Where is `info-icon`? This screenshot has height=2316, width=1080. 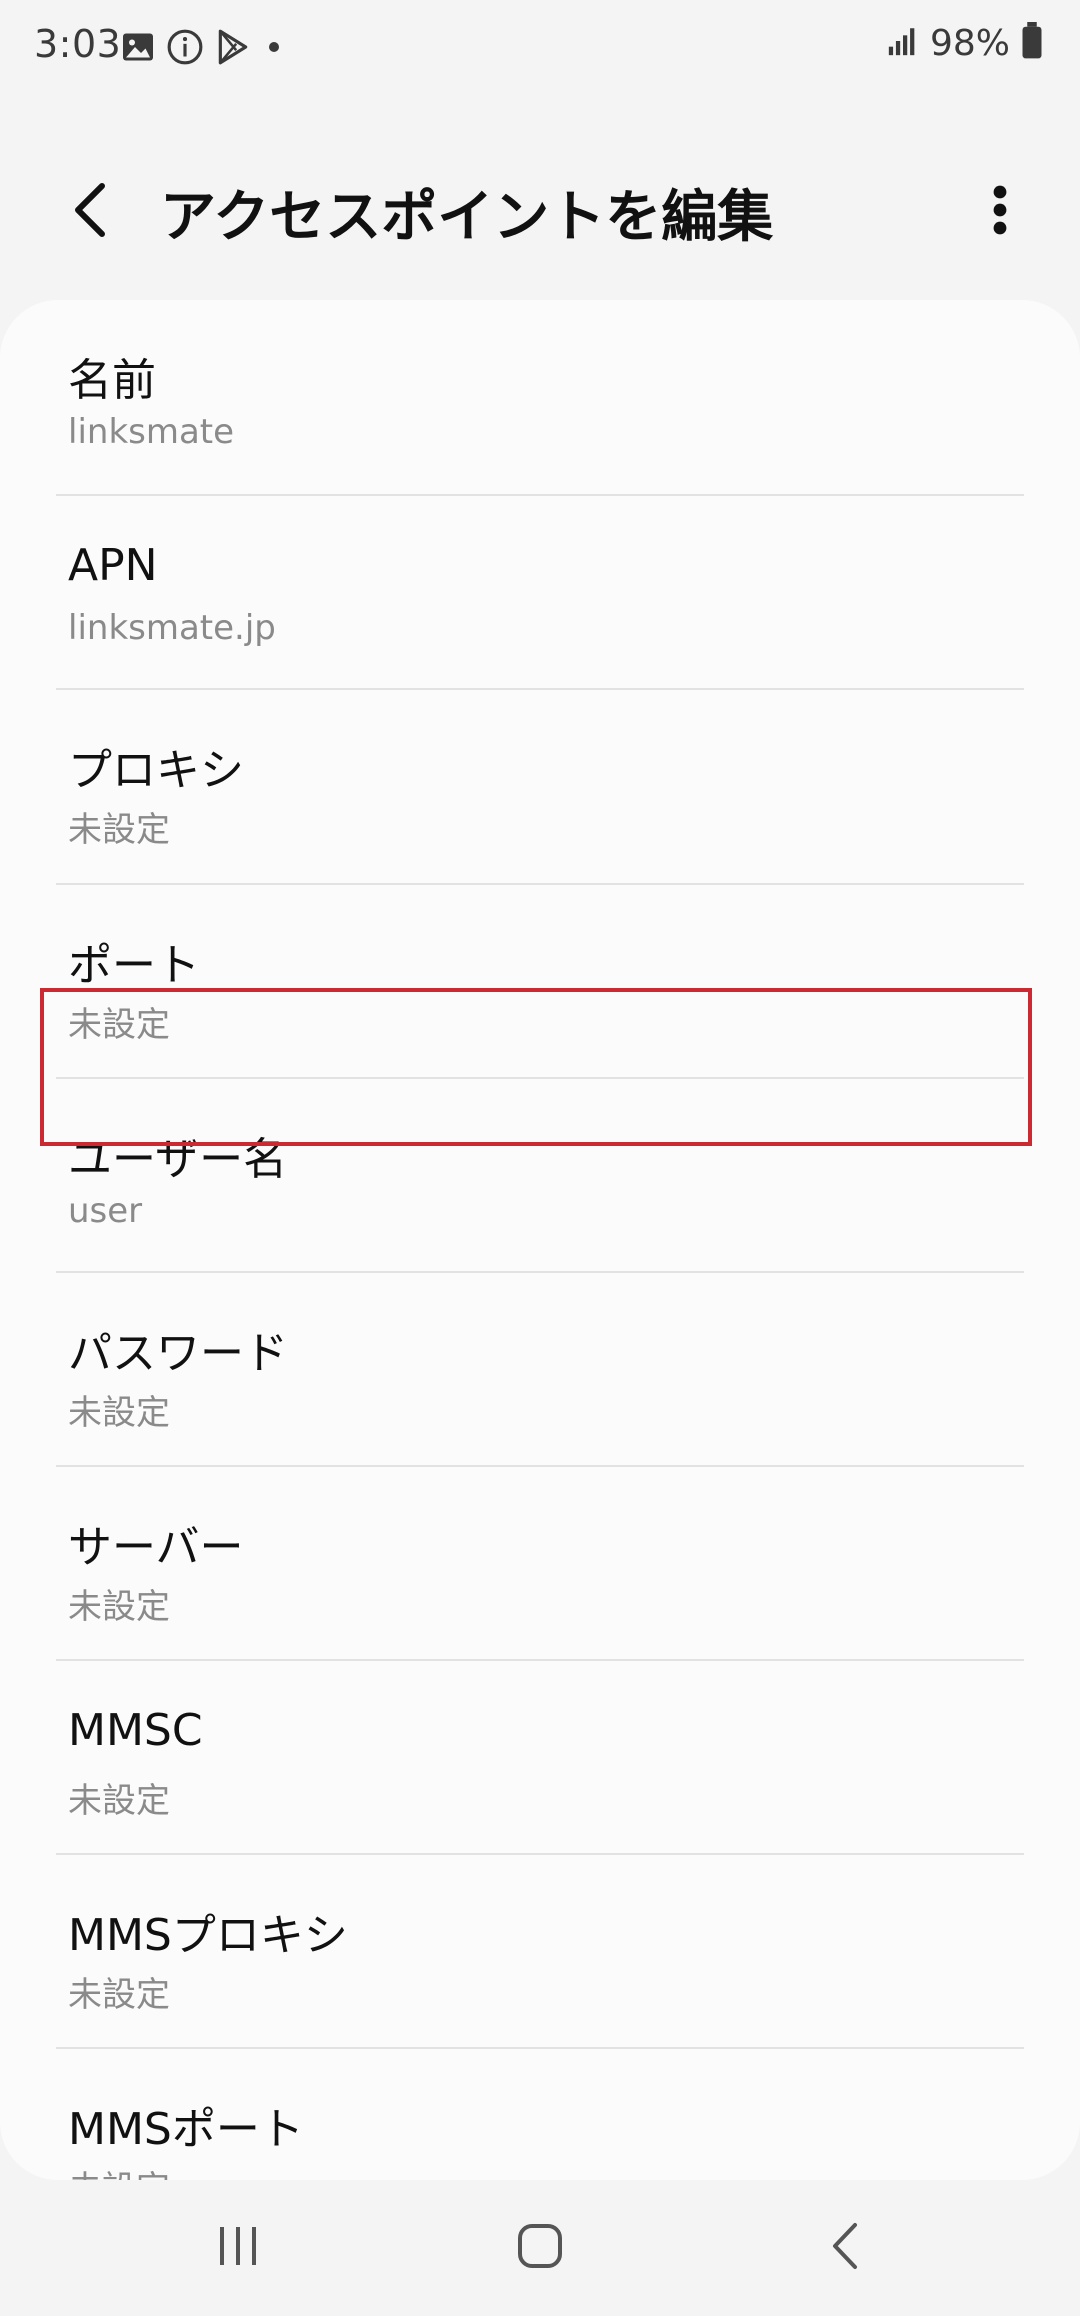
info-icon is located at coordinates (185, 49).